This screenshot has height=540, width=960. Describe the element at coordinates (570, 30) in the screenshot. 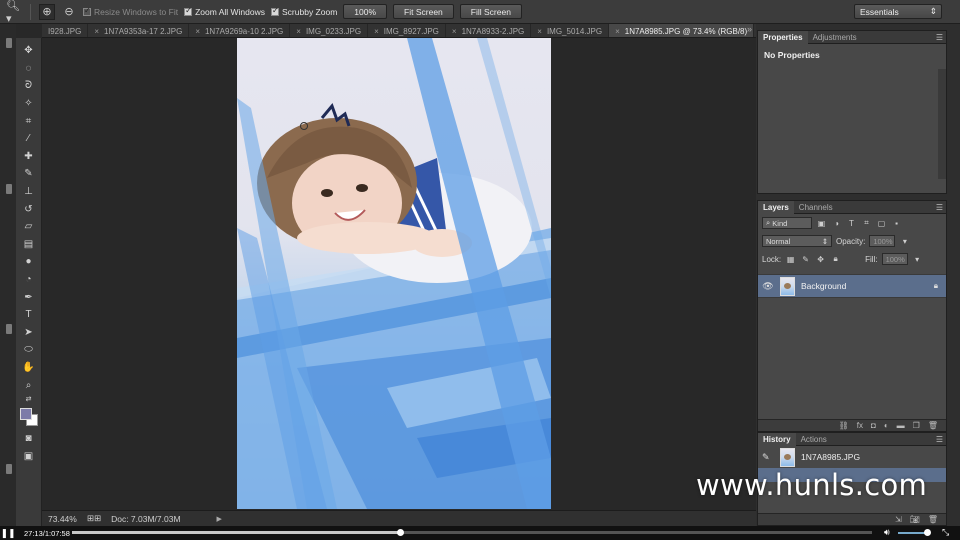

I see `document-tab: × IMG_5014.JPG` at that location.